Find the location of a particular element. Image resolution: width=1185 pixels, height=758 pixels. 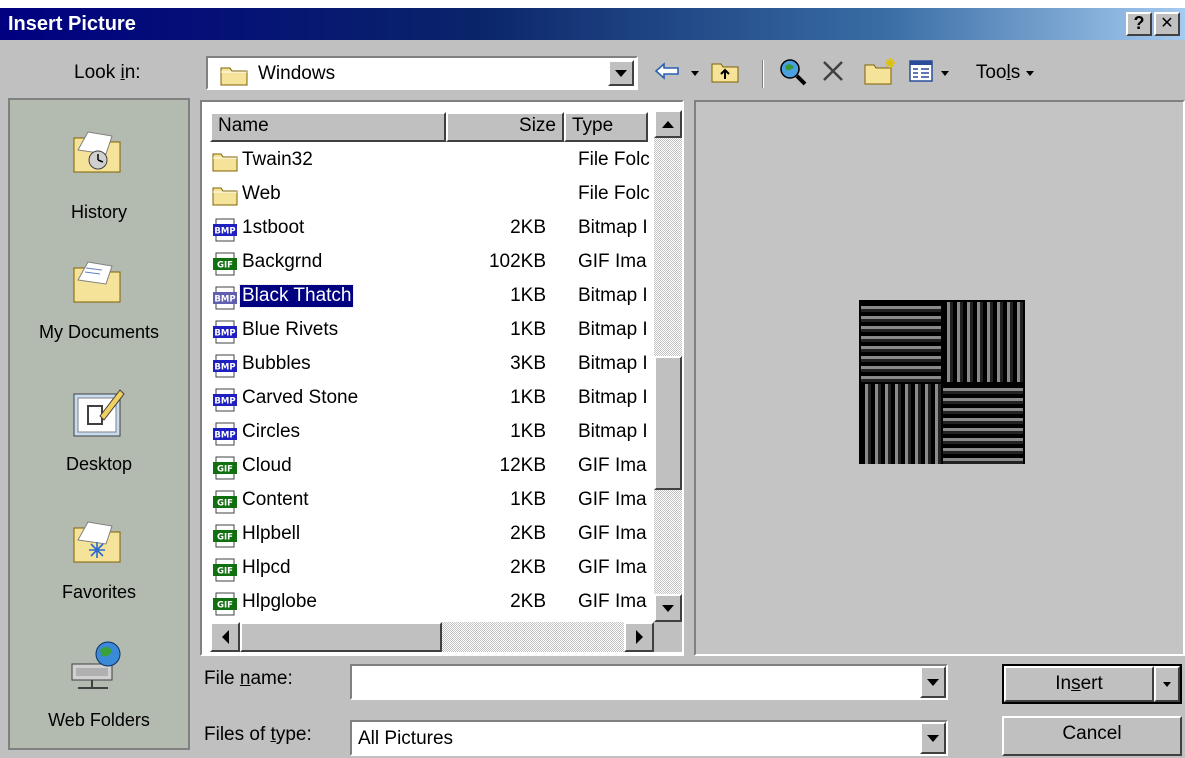

chevron-down-icon is located at coordinates (621, 73).